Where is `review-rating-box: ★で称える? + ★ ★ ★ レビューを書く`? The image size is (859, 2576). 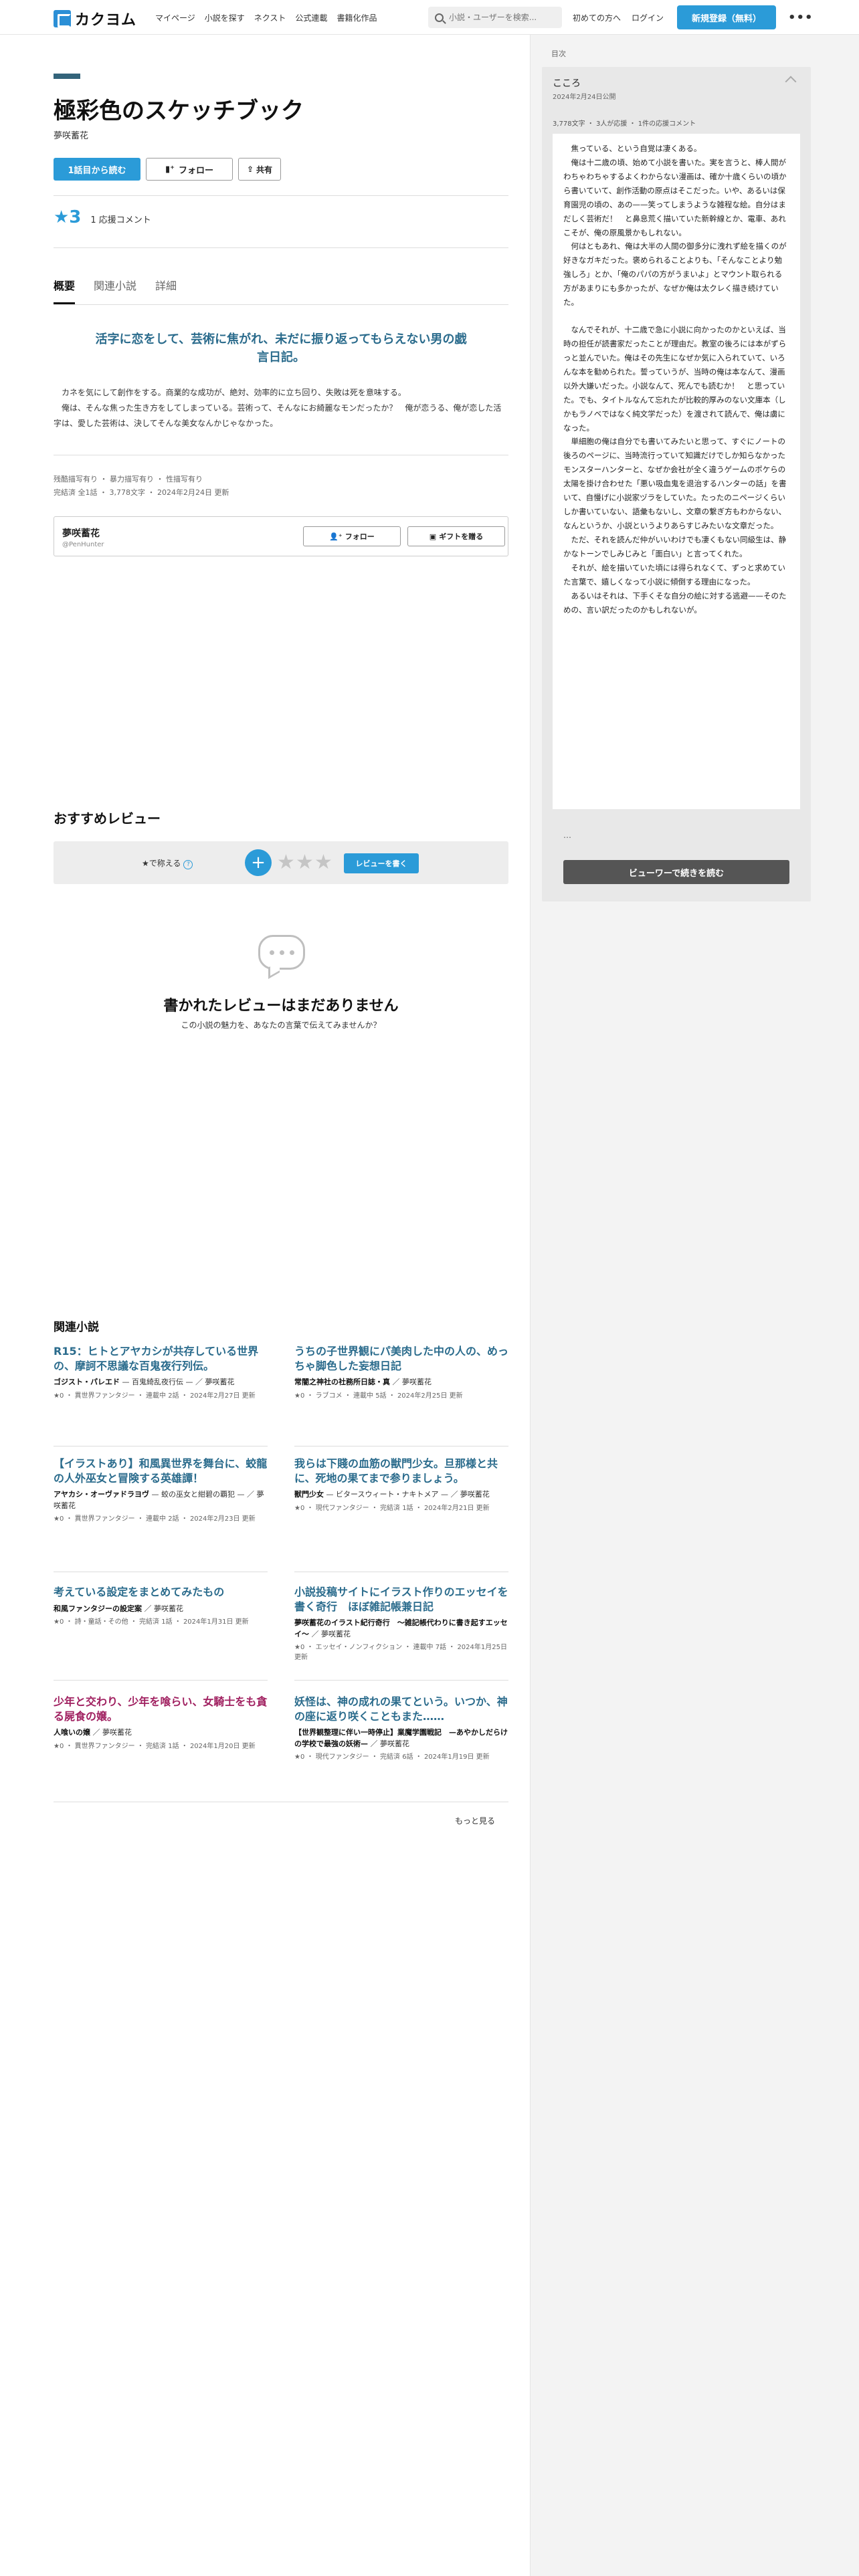 review-rating-box: ★で称える? + ★ ★ ★ レビューを書く is located at coordinates (281, 862).